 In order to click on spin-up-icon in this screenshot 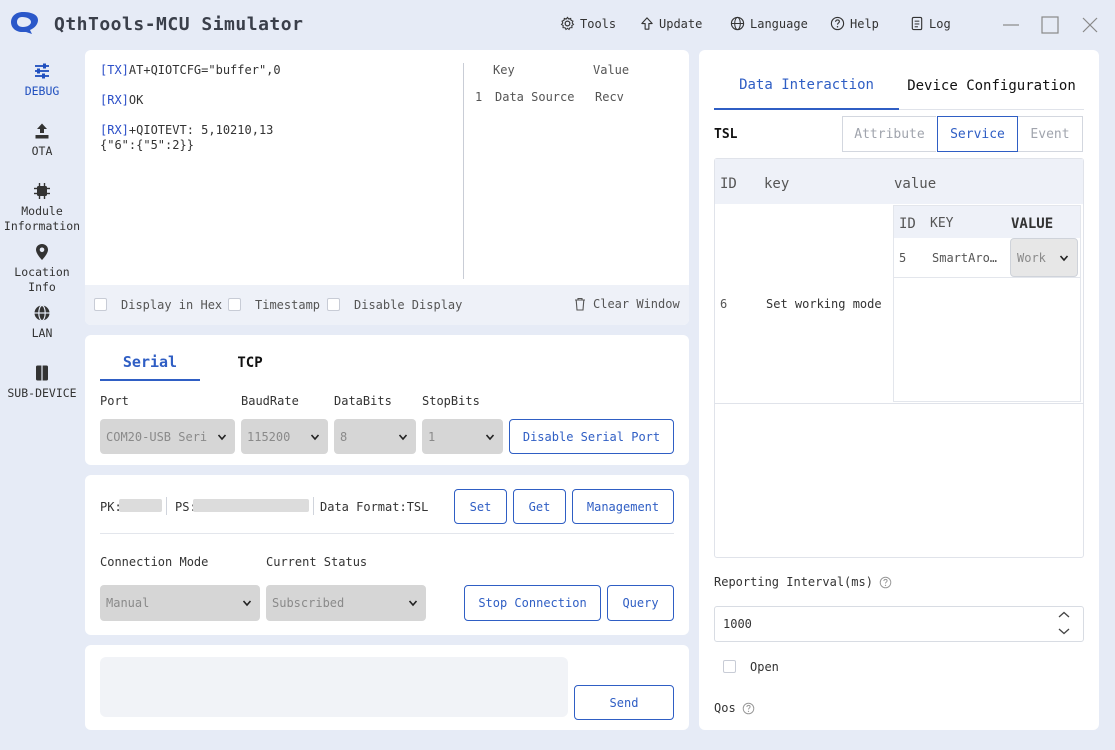, I will do `click(1064, 615)`.